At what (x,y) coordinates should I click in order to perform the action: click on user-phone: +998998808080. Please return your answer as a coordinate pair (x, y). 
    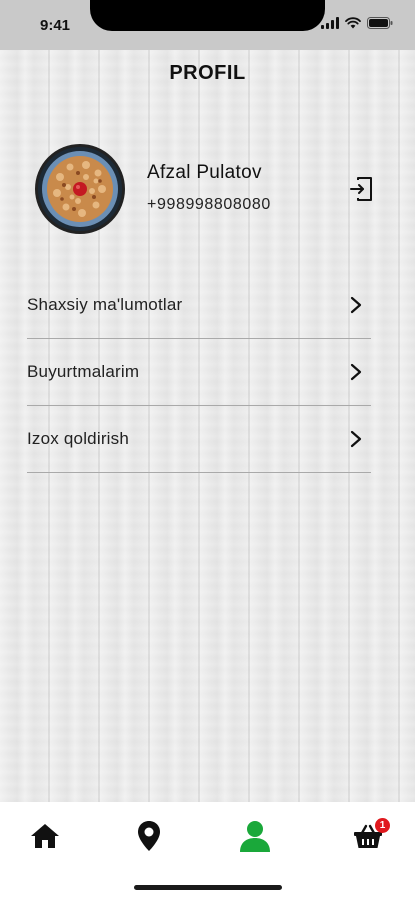
    Looking at the image, I should click on (209, 204).